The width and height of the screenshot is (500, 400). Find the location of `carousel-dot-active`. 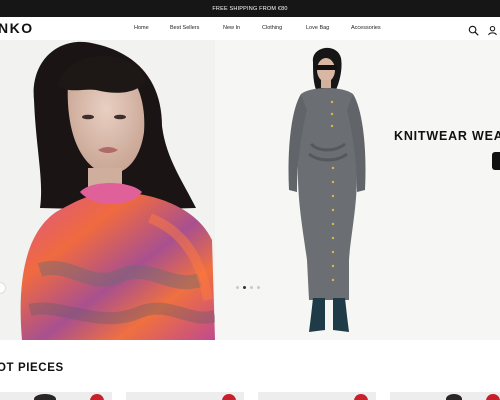

carousel-dot-active is located at coordinates (244, 287).